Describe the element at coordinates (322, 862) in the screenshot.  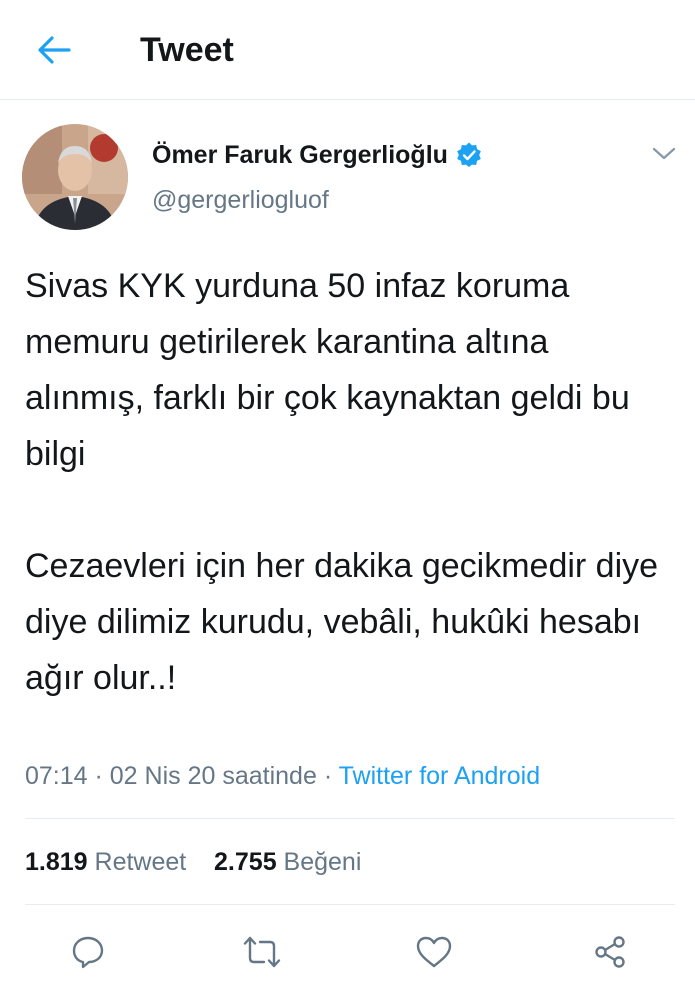
I see `likes-label: Beğeni` at that location.